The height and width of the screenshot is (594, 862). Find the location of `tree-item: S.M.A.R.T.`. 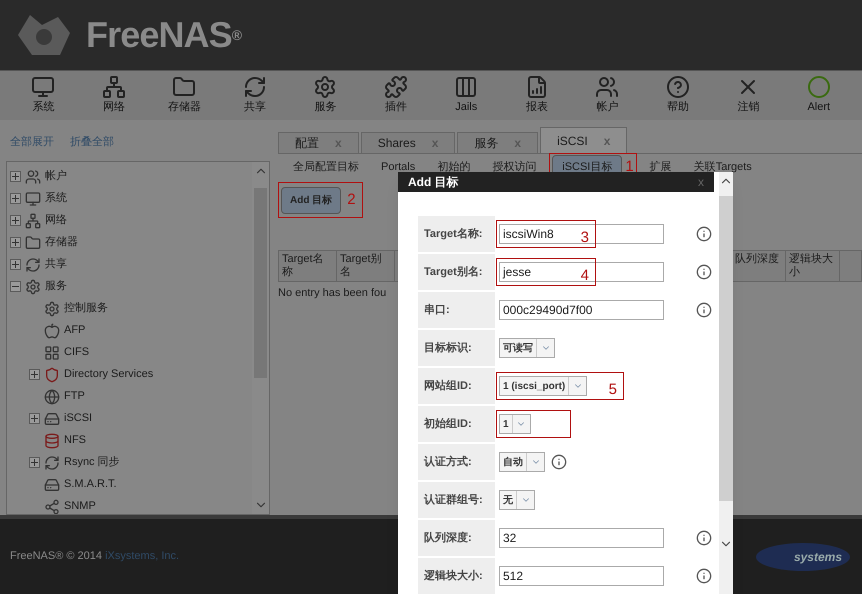

tree-item: S.M.A.R.T. is located at coordinates (129, 485).